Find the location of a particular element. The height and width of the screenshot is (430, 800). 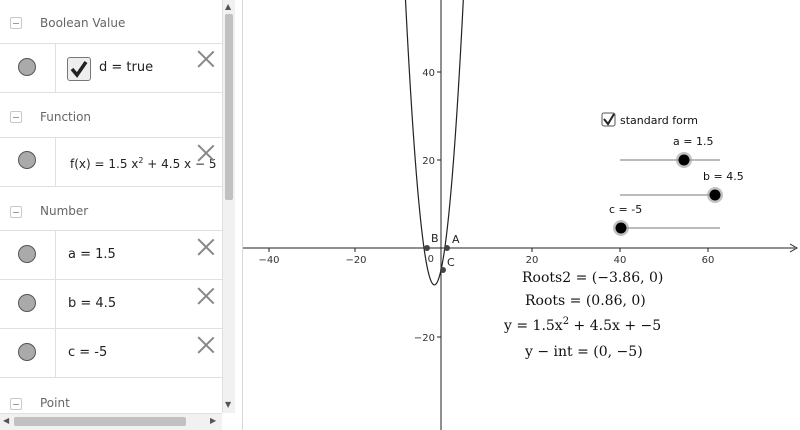

point-A is located at coordinates (447, 248).